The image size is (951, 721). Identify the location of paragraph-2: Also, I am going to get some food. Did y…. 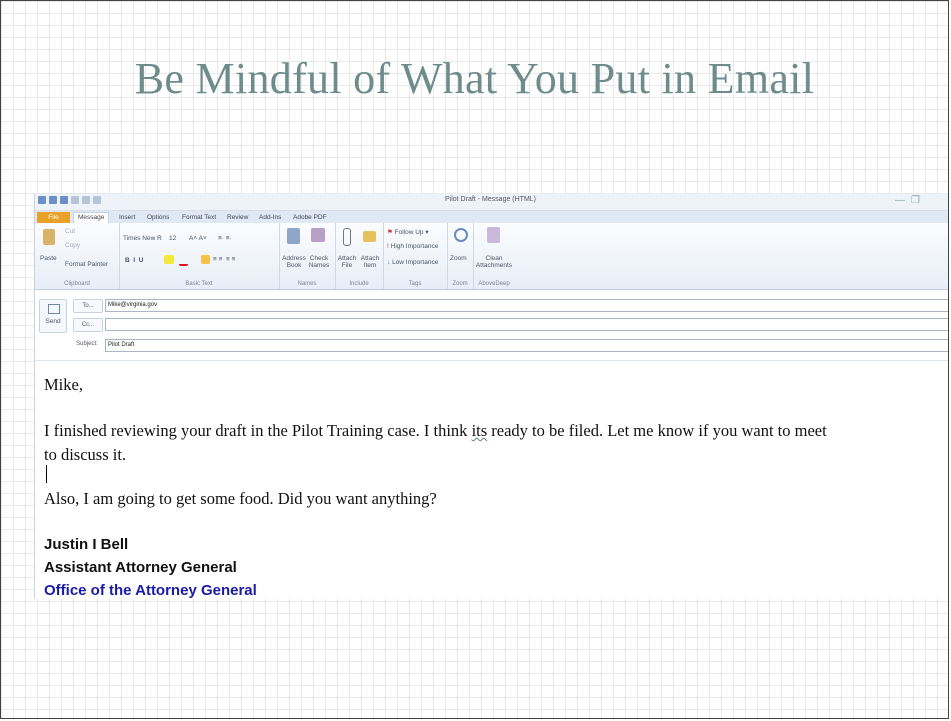
(240, 498).